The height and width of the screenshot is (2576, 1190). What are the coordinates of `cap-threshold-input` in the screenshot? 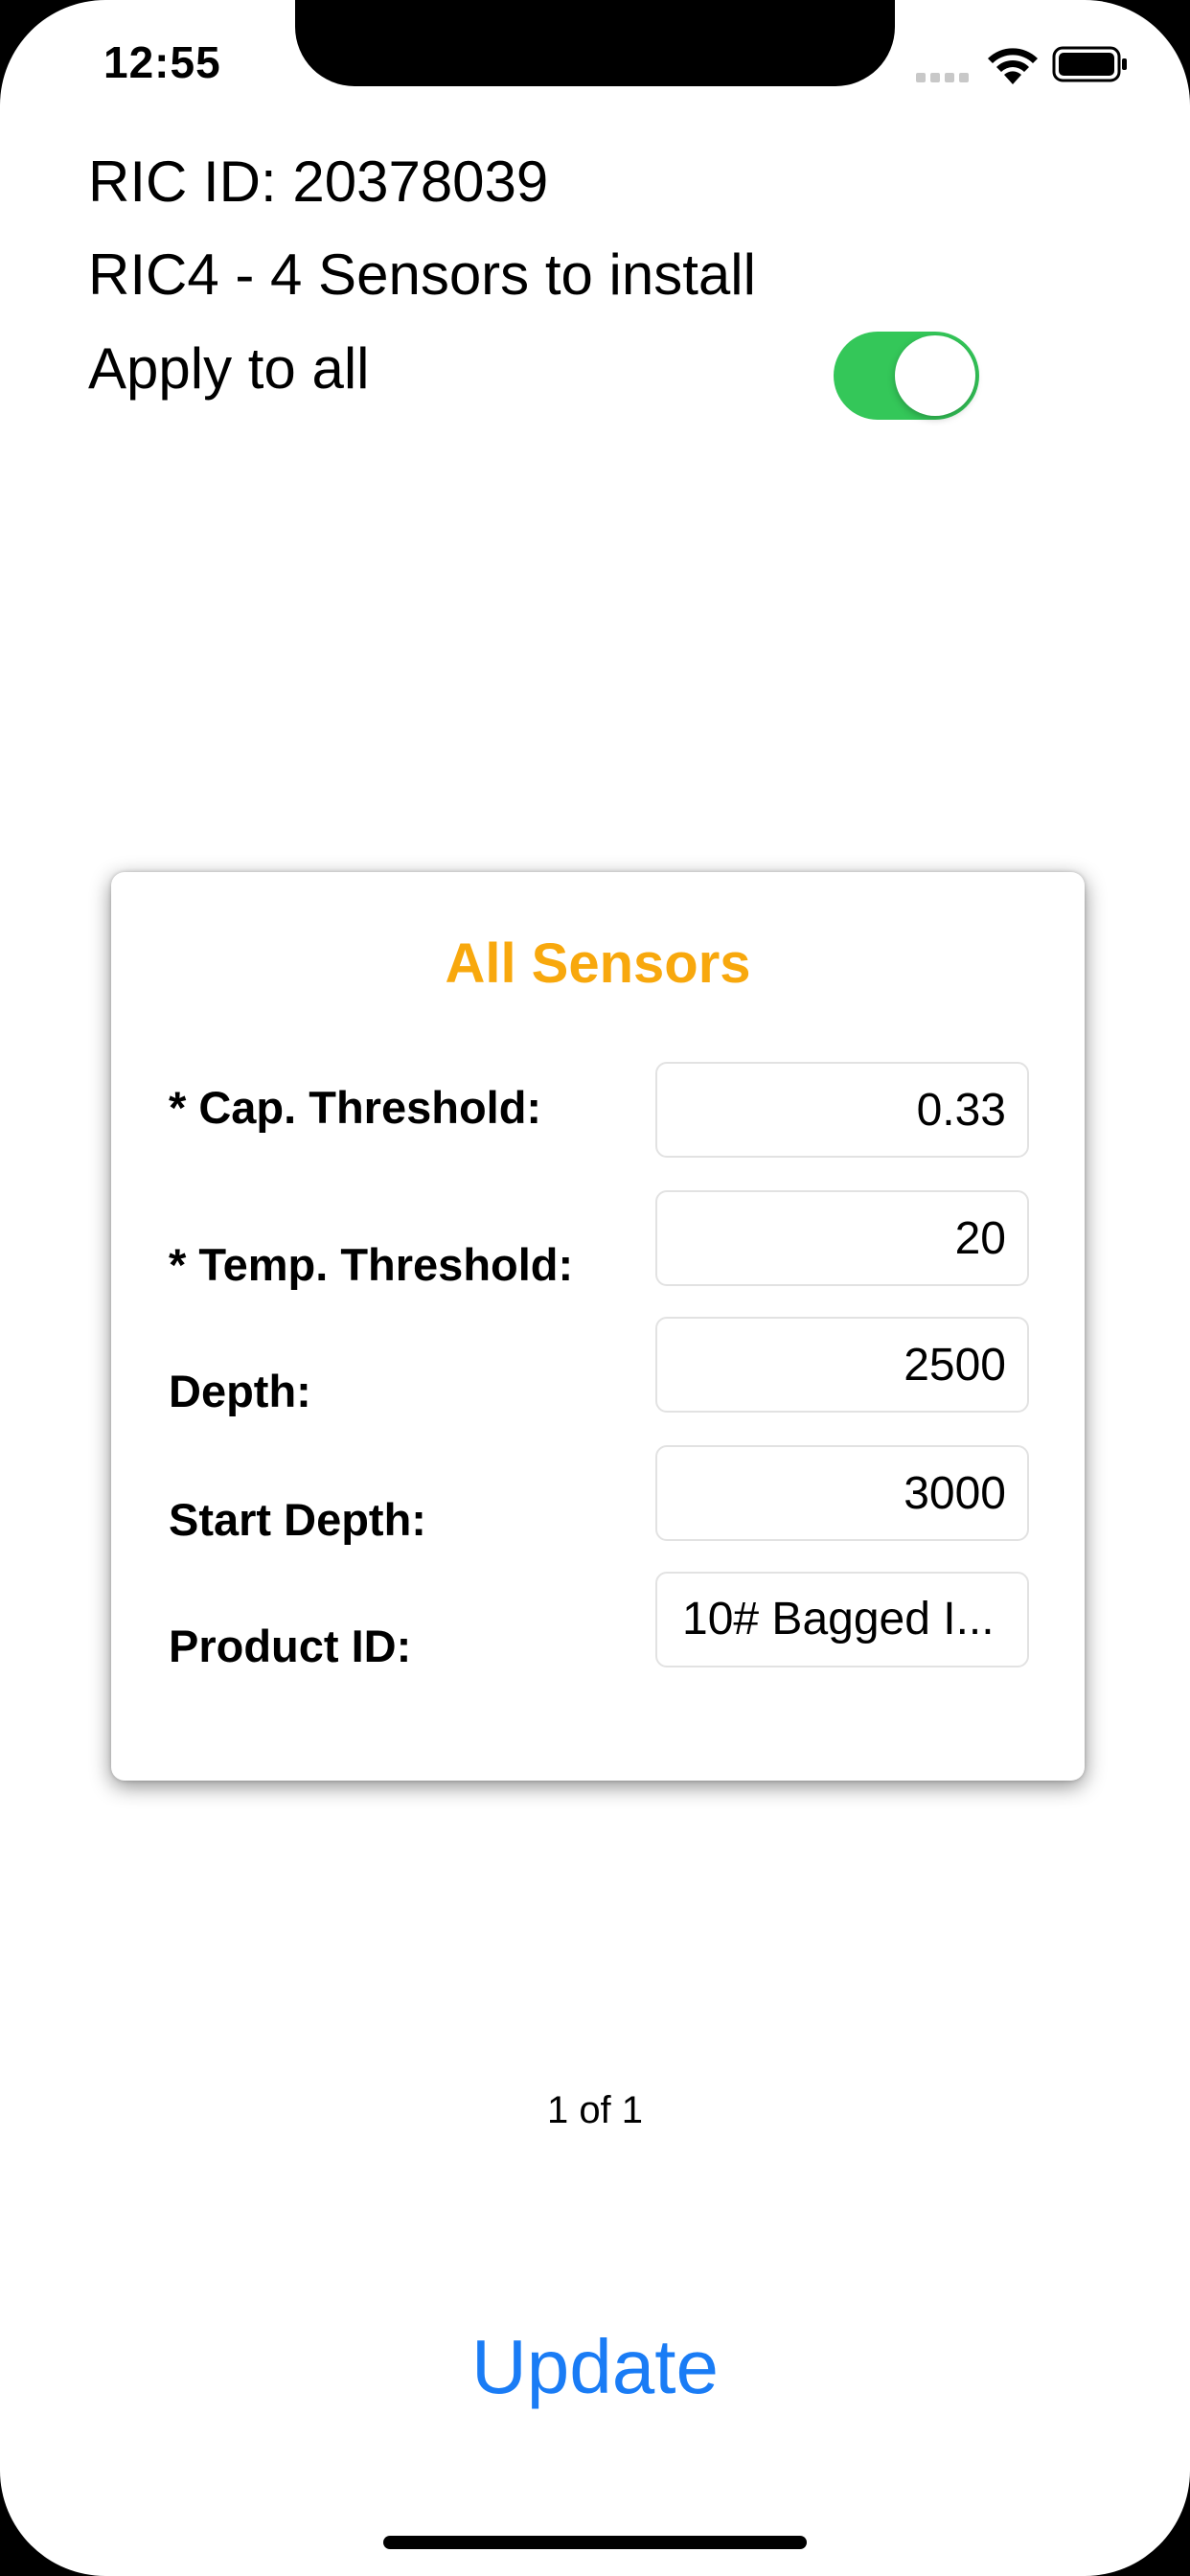 It's located at (842, 1110).